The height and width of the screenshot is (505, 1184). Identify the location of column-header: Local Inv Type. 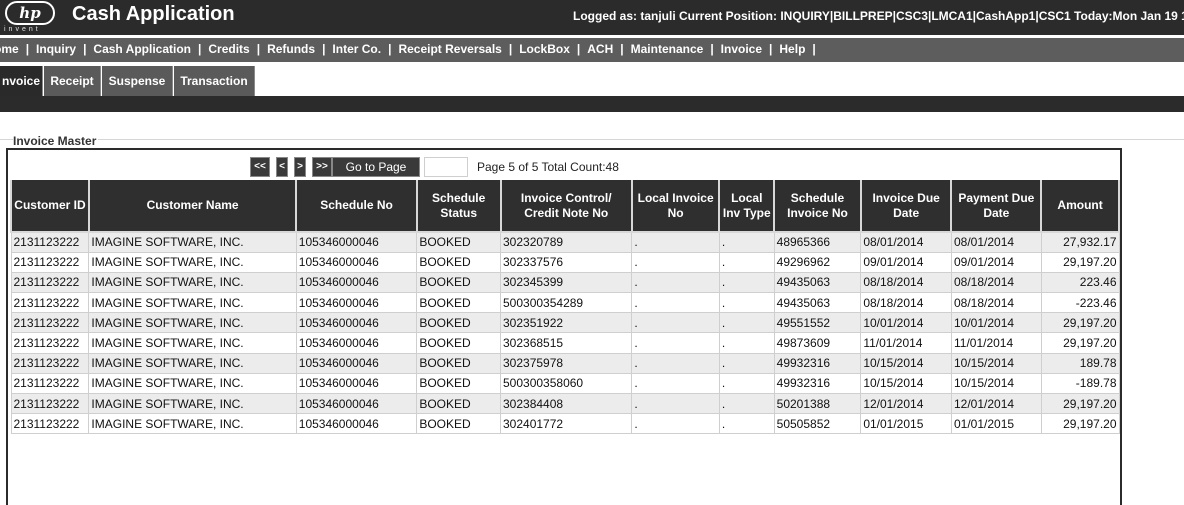
(747, 206).